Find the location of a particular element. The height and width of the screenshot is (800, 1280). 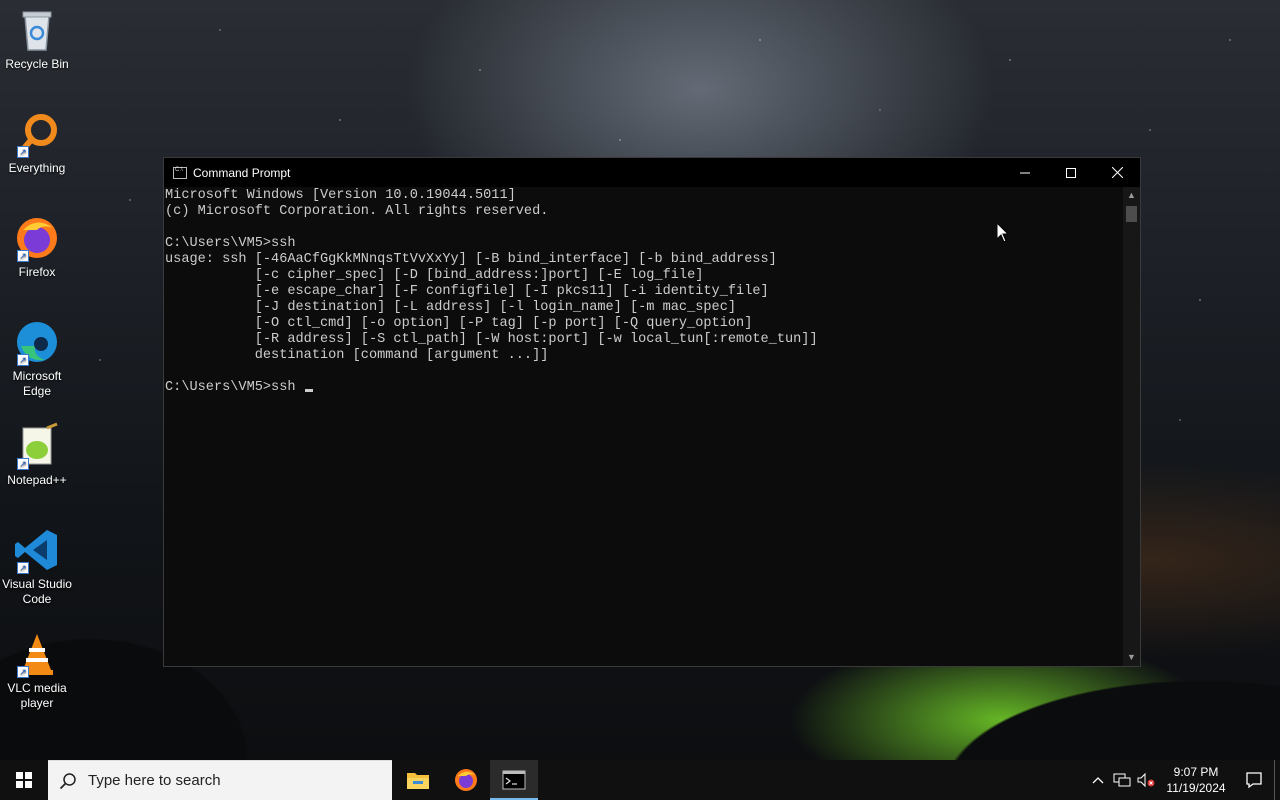

console-line: destination [command [argument ...]] is located at coordinates (357, 355).